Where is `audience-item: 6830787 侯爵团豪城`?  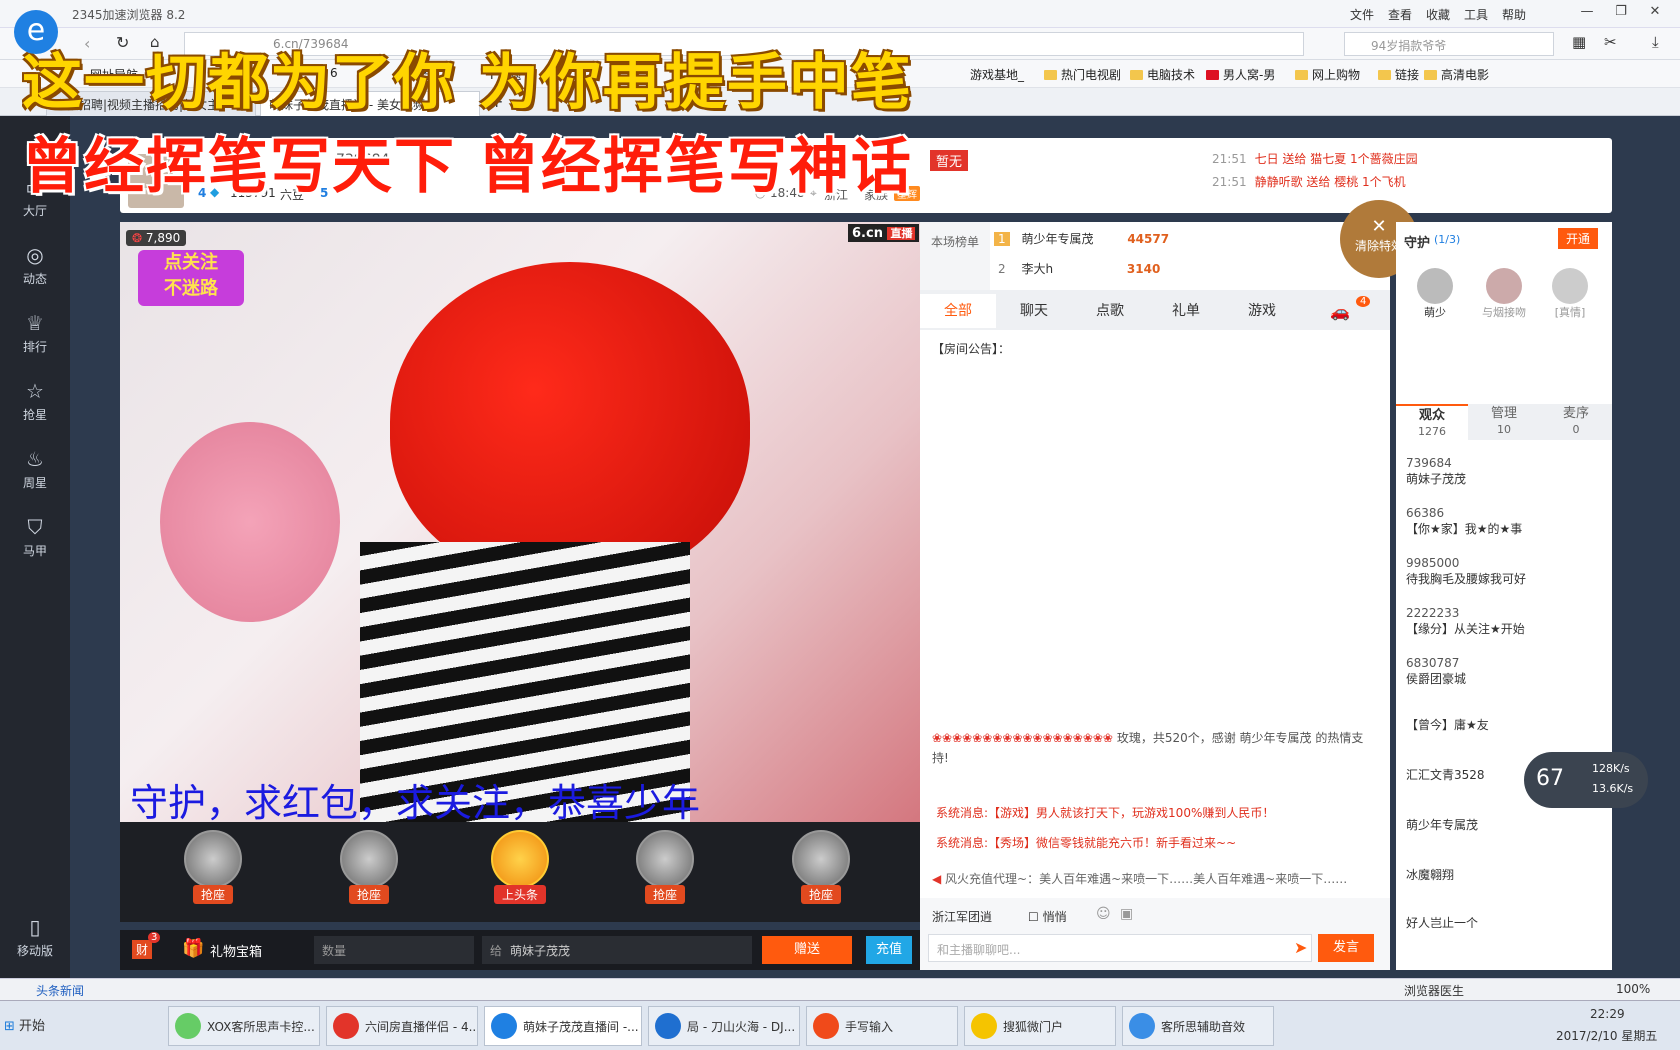
audience-item: 6830787 侯爵团豪城 is located at coordinates (1506, 671).